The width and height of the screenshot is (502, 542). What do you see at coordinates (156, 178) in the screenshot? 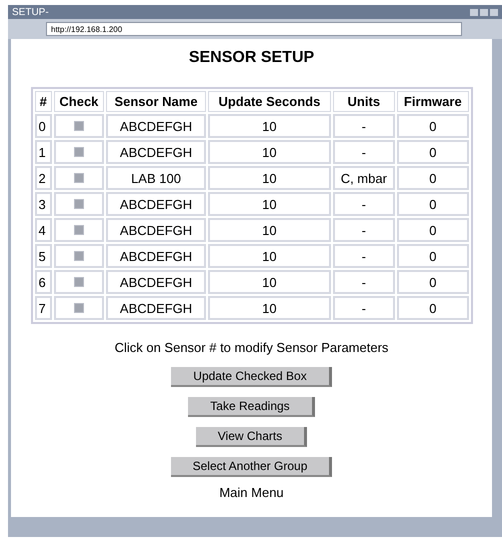
I see `table-cell: LAB 100` at bounding box center [156, 178].